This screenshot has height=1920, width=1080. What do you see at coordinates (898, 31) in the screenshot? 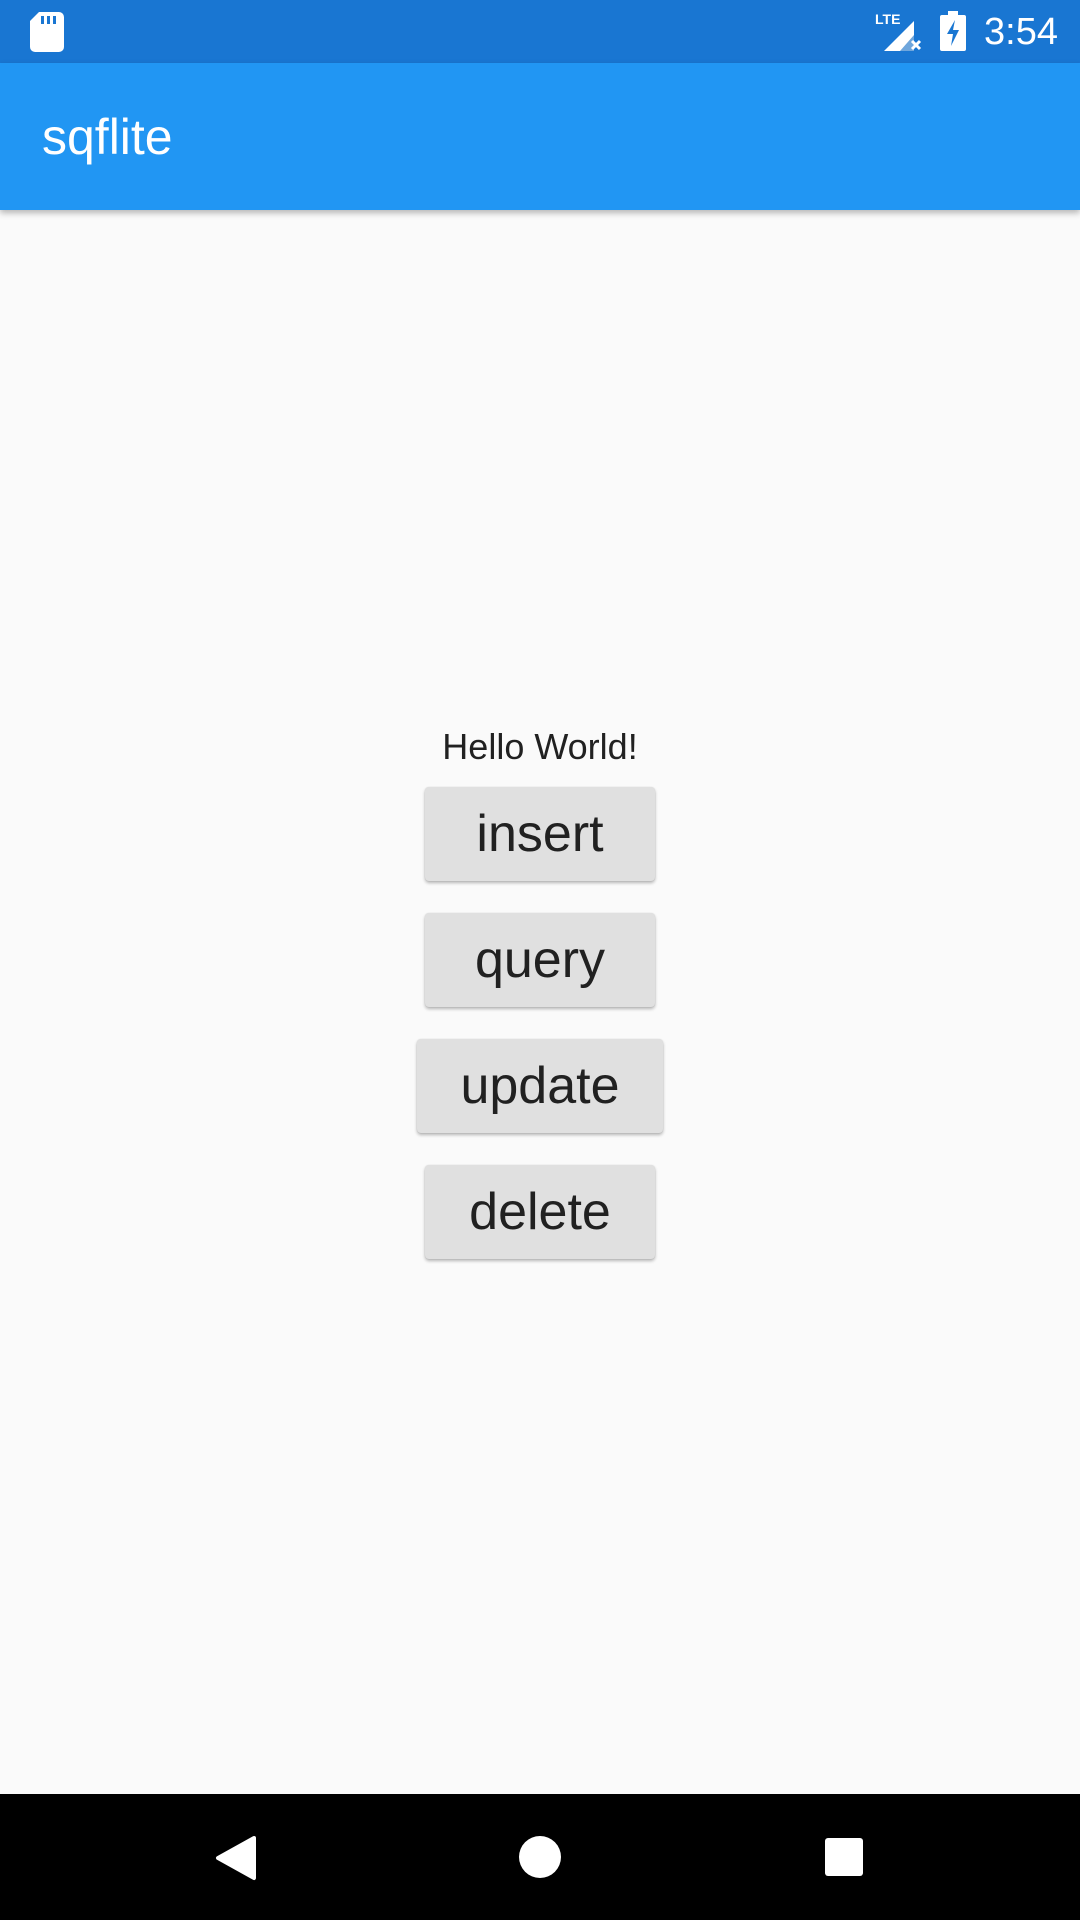
I see `lte-signal-icon: LTE` at bounding box center [898, 31].